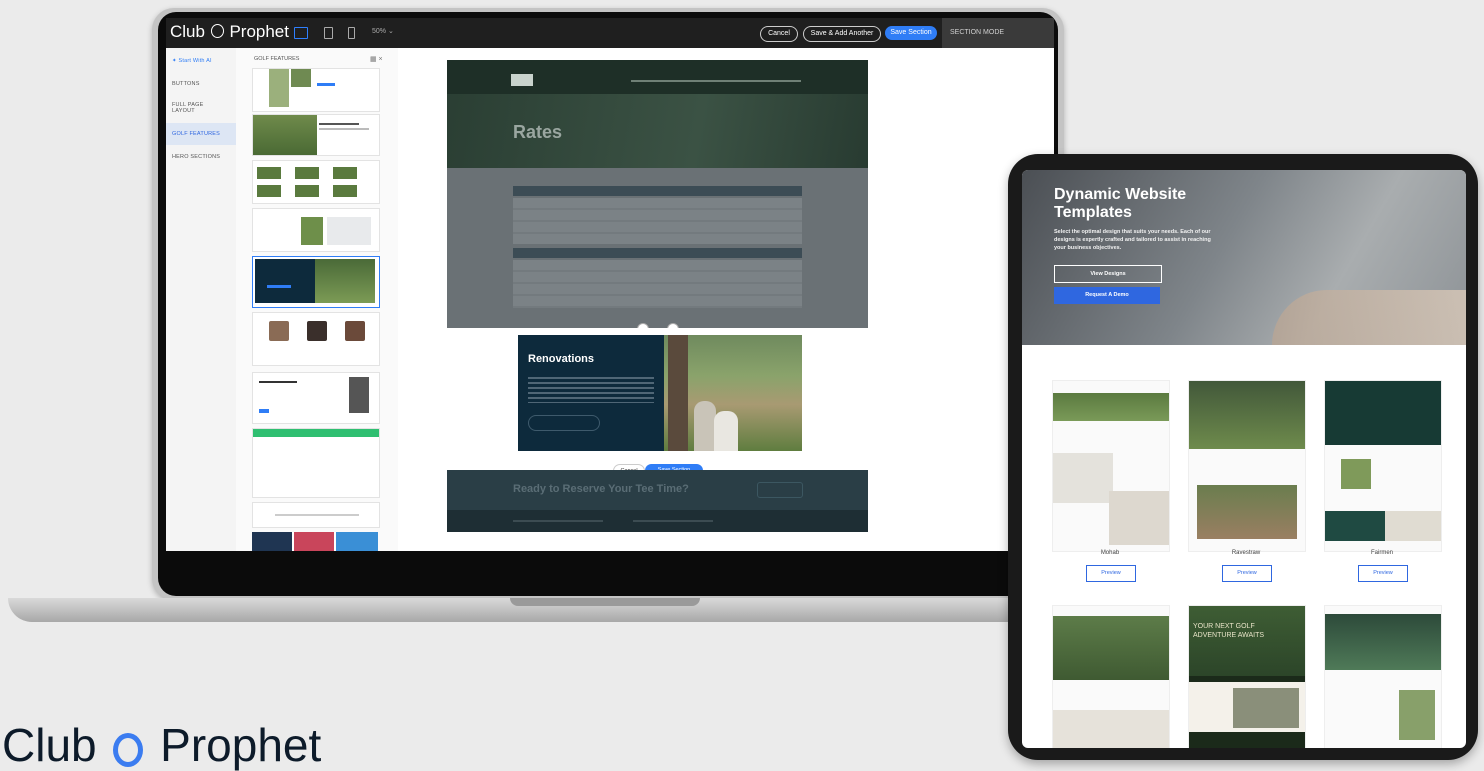 Image resolution: width=1484 pixels, height=771 pixels. What do you see at coordinates (316, 515) in the screenshot?
I see `section-thumb-logos` at bounding box center [316, 515].